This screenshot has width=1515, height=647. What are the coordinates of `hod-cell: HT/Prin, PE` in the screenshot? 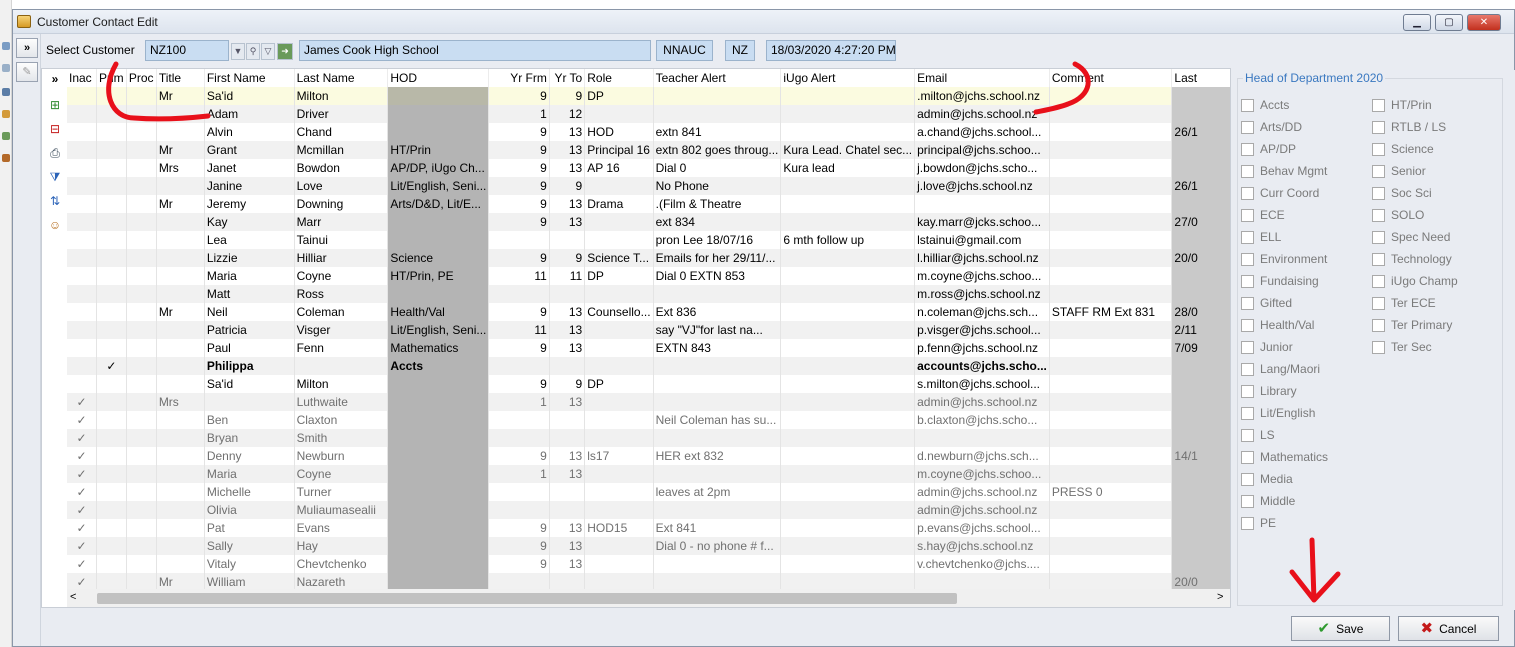 It's located at (438, 276).